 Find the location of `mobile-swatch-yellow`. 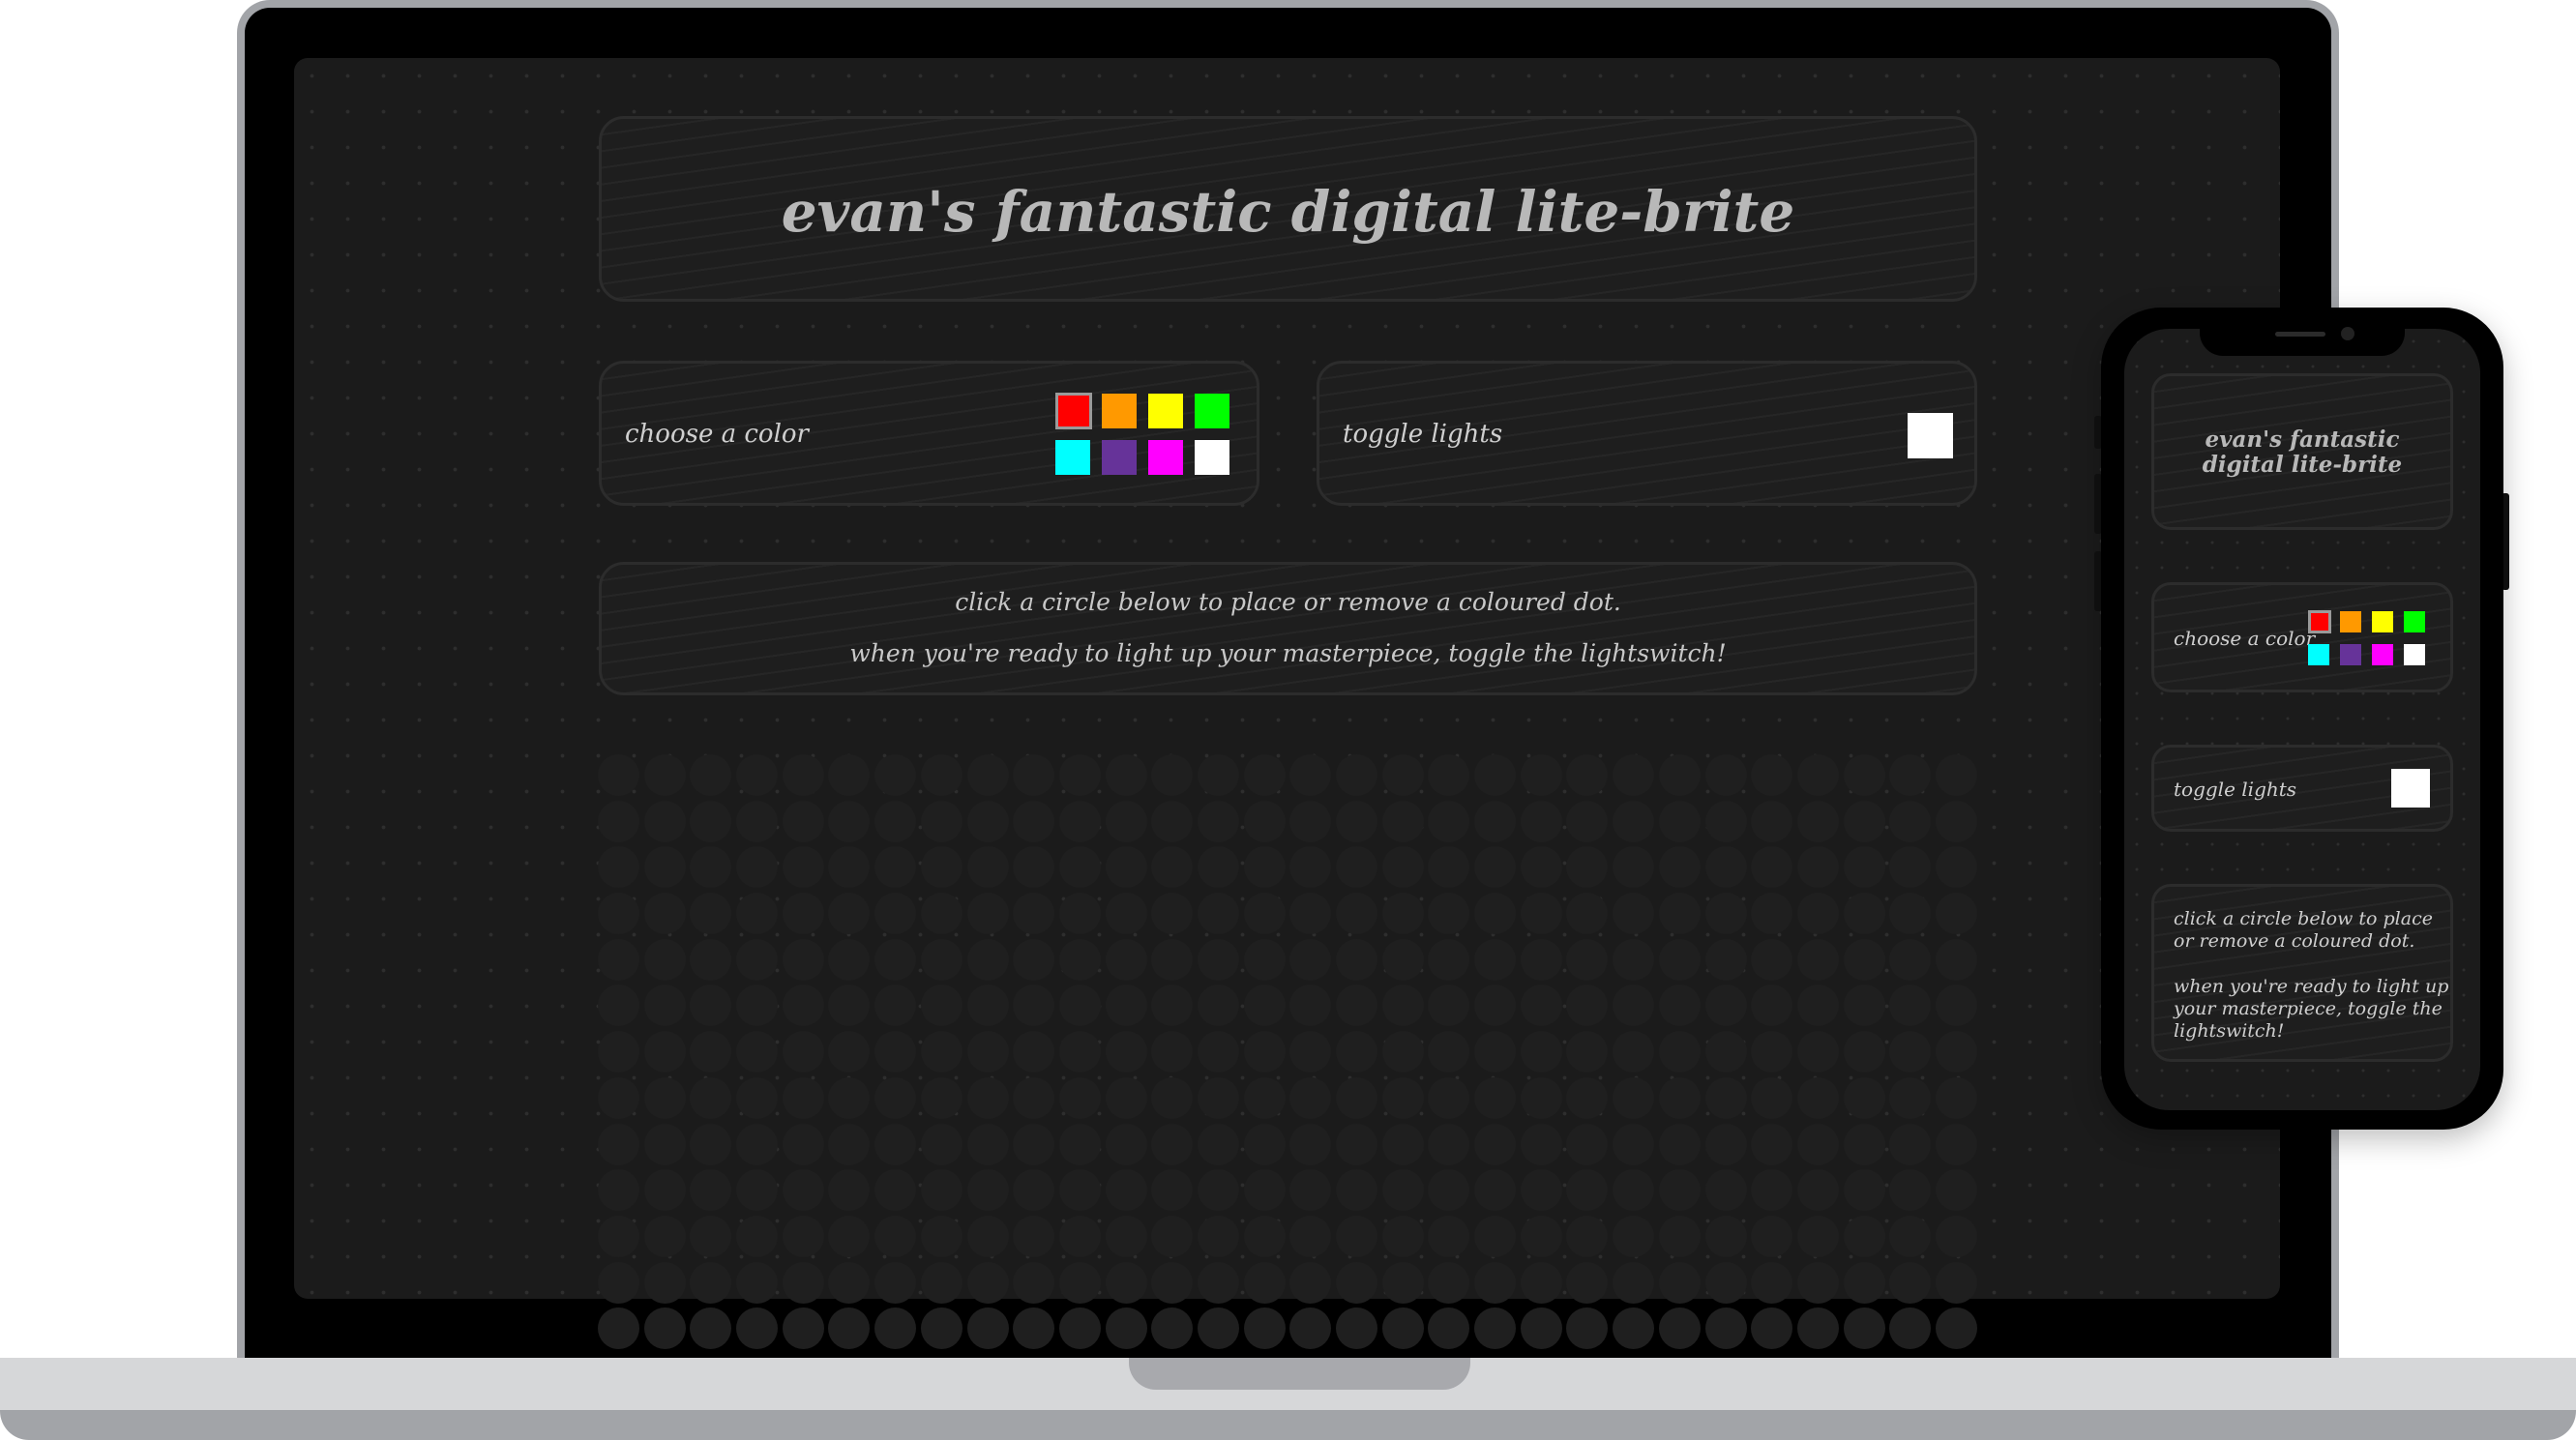

mobile-swatch-yellow is located at coordinates (2382, 621).